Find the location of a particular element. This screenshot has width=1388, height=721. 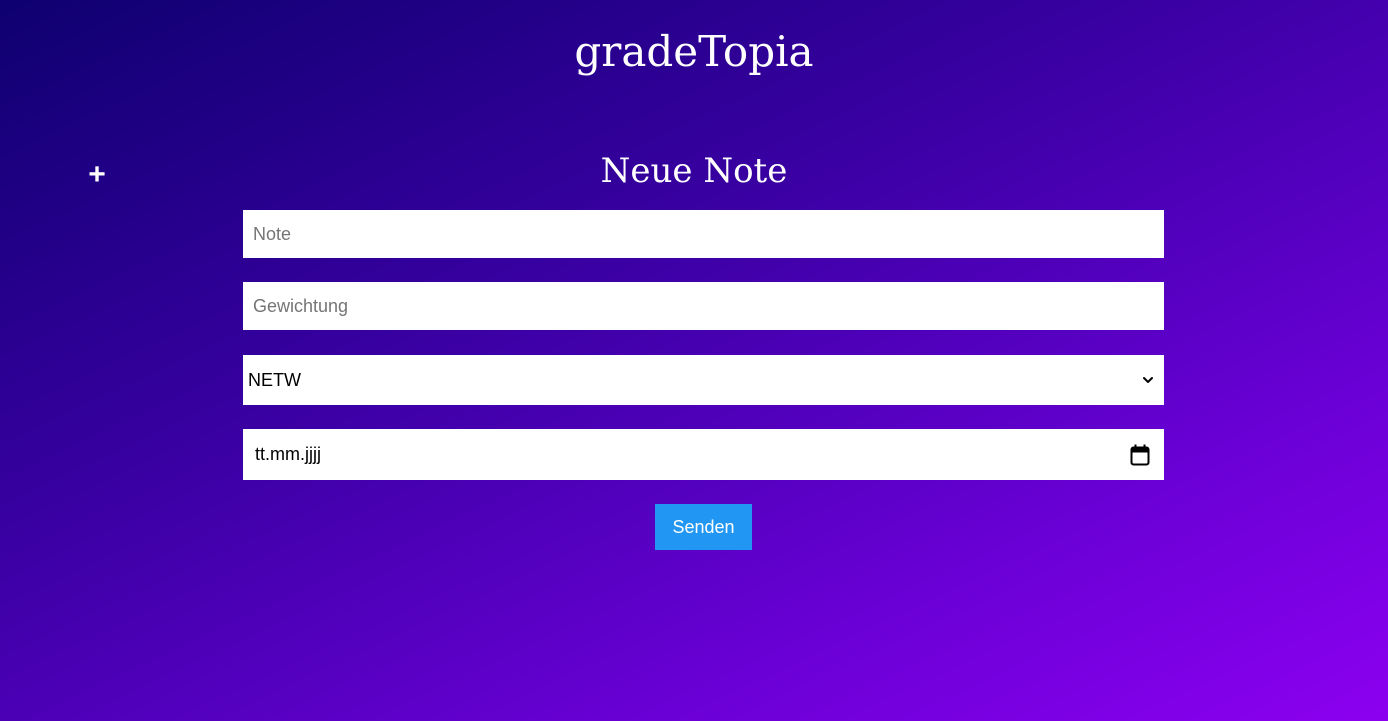

form-title: Neue Note is located at coordinates (694, 171).